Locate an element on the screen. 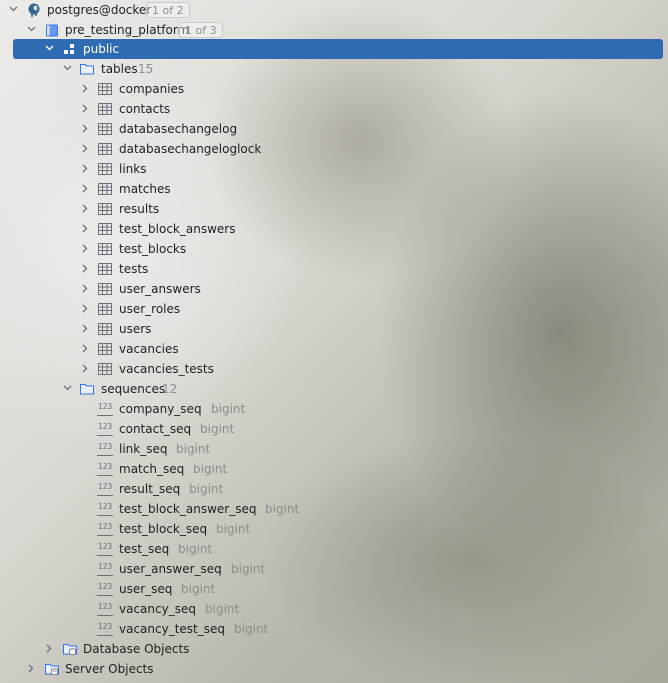 This screenshot has width=668, height=683. table-name: matches is located at coordinates (145, 189).